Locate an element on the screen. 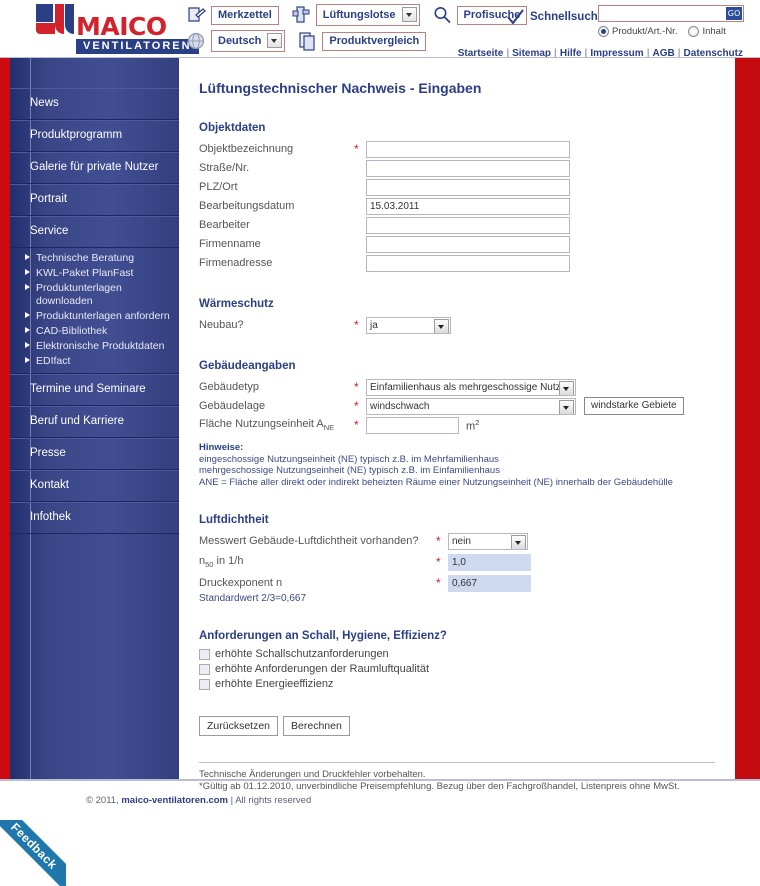  sidebar-subitem-technische-beratung: Technische Beratung is located at coordinates (94, 258).